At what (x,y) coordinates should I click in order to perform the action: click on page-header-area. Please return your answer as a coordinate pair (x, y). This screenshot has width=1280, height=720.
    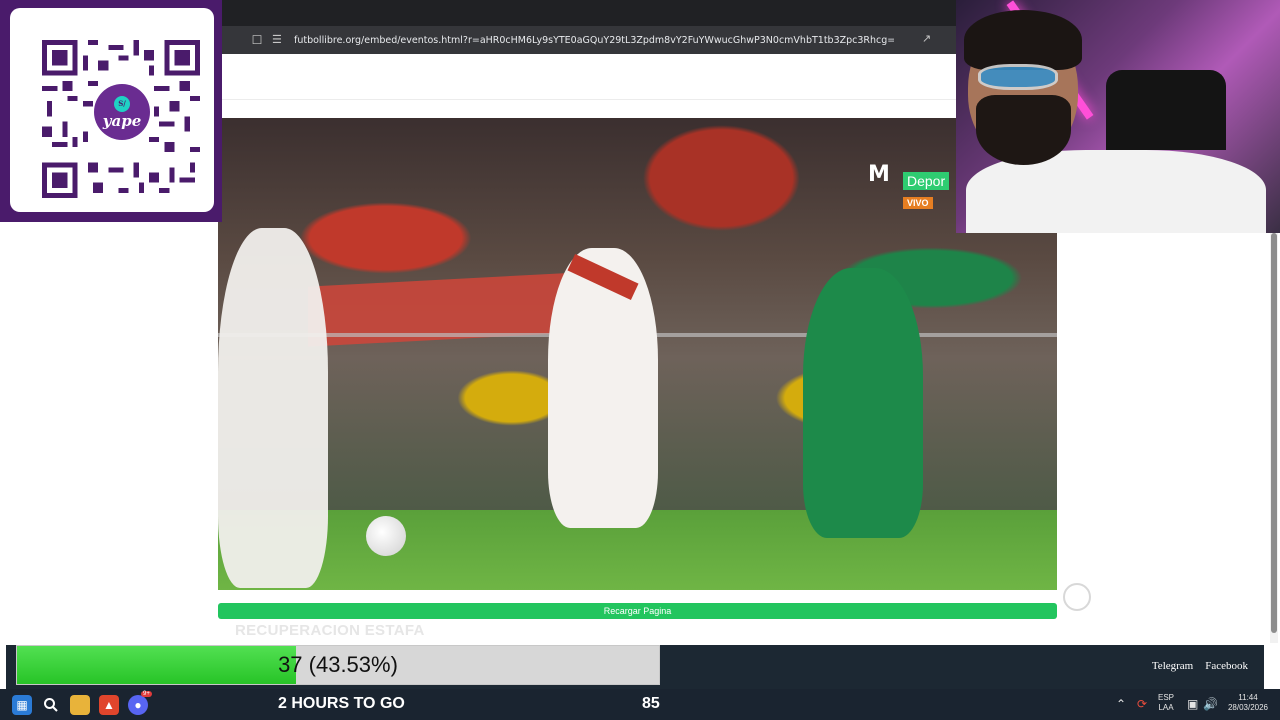
    Looking at the image, I should click on (589, 77).